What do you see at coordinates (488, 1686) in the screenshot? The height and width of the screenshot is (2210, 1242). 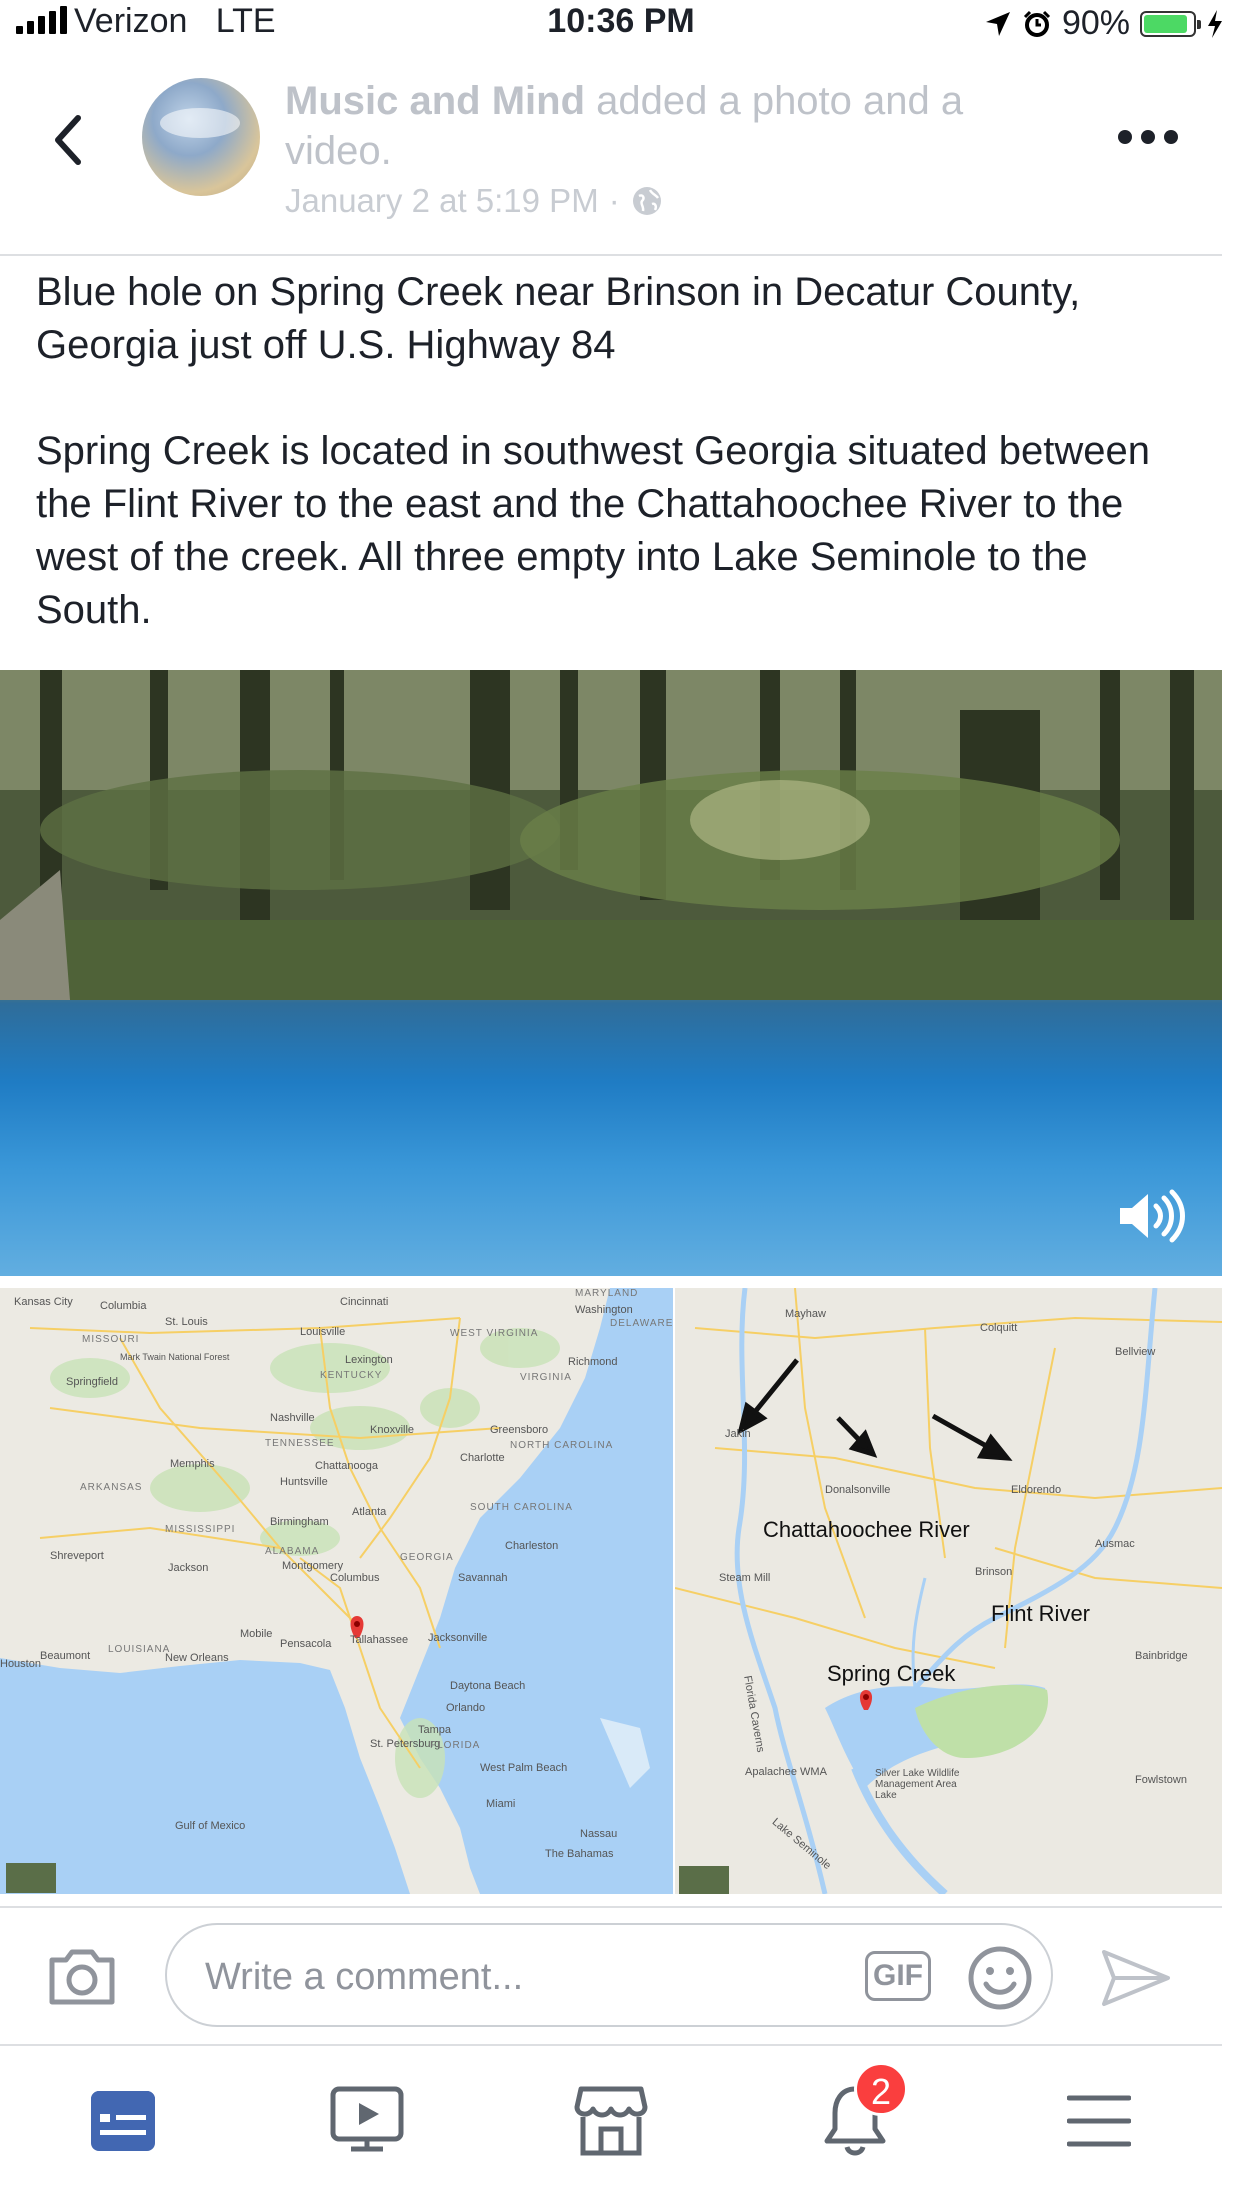 I see `map-label: Daytona Beach` at bounding box center [488, 1686].